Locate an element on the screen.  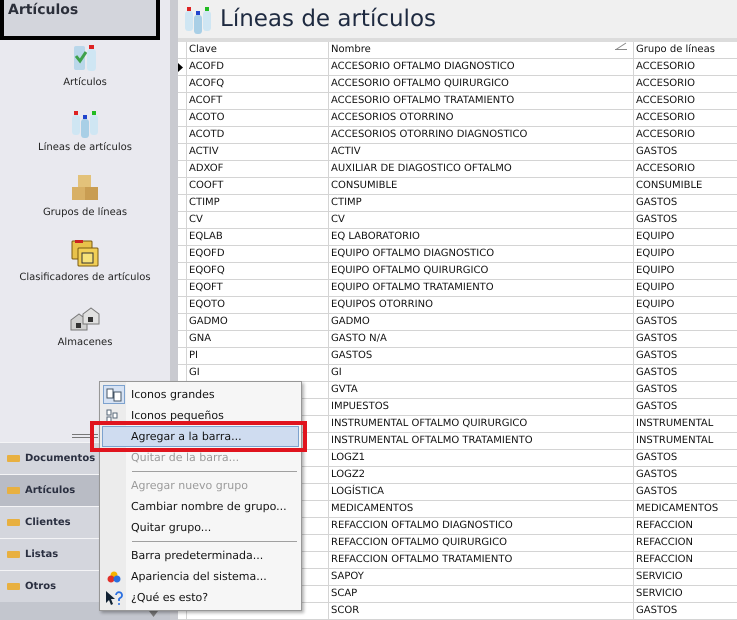
table-cell: ACOTO is located at coordinates (257, 118).